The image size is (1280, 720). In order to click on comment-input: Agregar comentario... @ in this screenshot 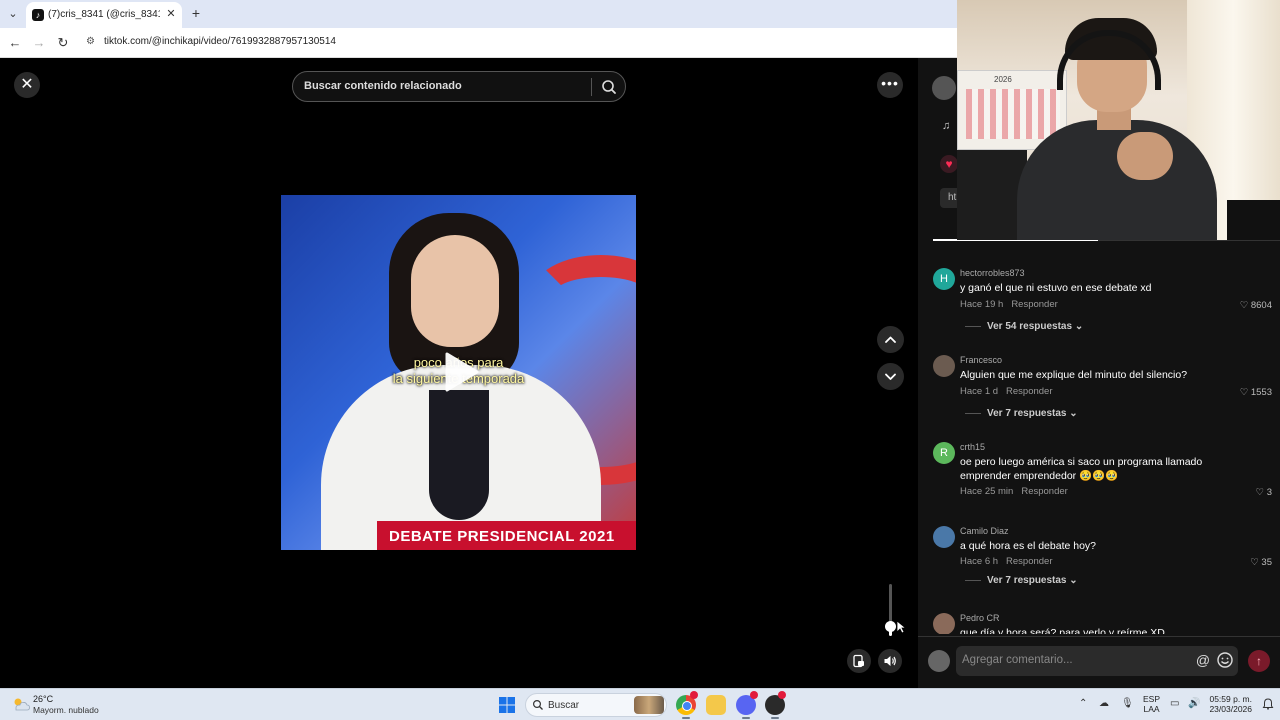, I will do `click(1097, 661)`.